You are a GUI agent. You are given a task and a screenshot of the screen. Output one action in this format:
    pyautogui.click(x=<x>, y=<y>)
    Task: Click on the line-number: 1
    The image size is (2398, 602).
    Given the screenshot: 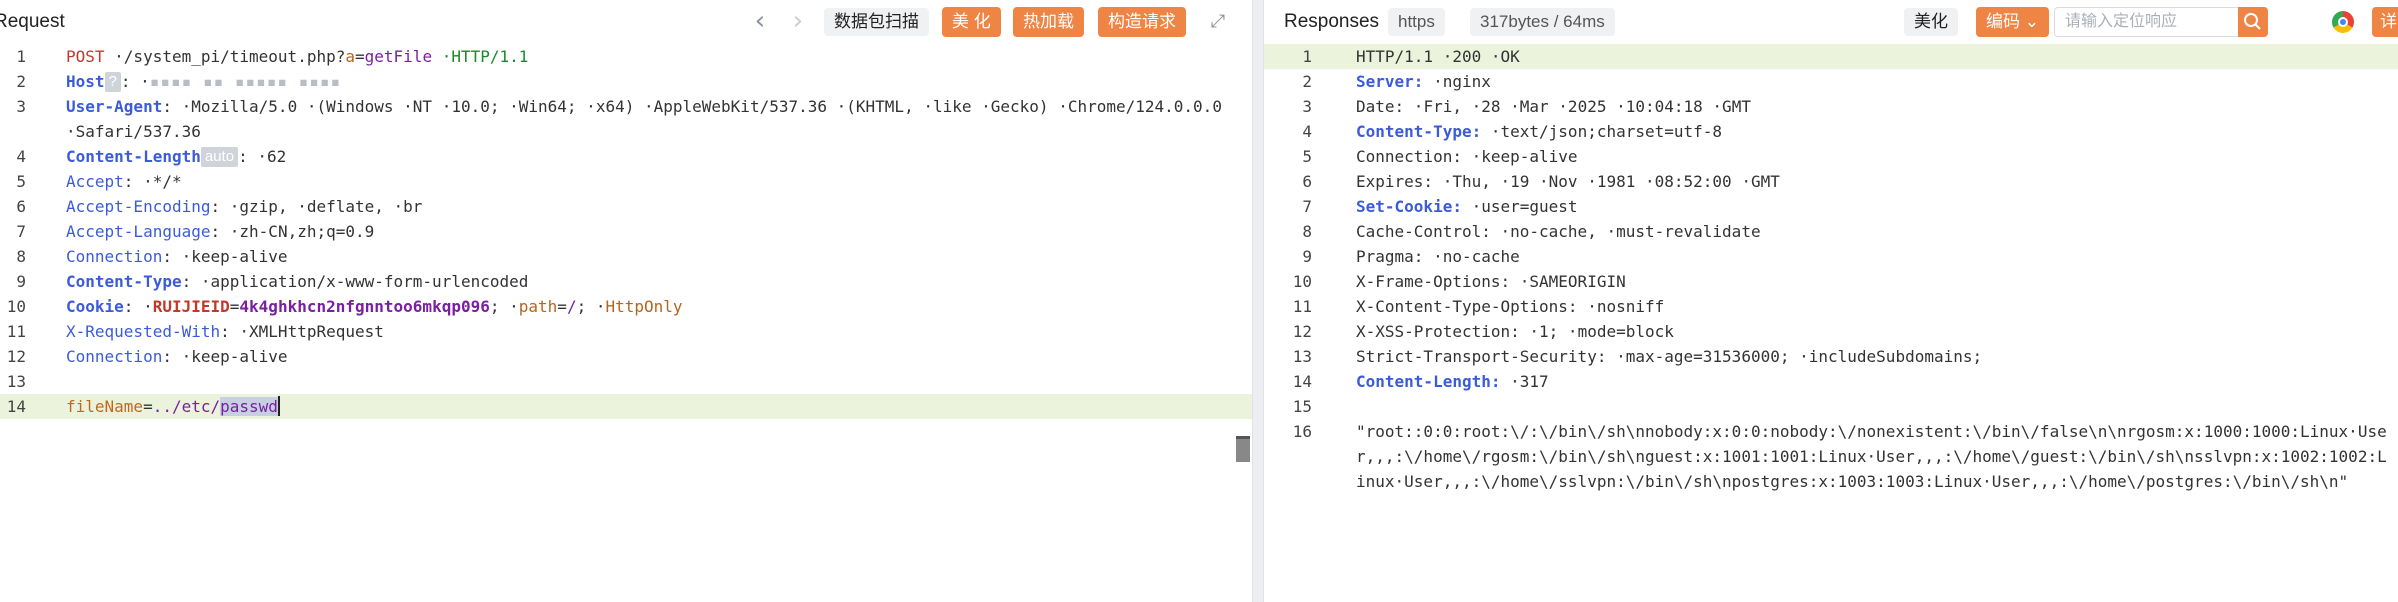 What is the action you would take?
    pyautogui.click(x=21, y=56)
    